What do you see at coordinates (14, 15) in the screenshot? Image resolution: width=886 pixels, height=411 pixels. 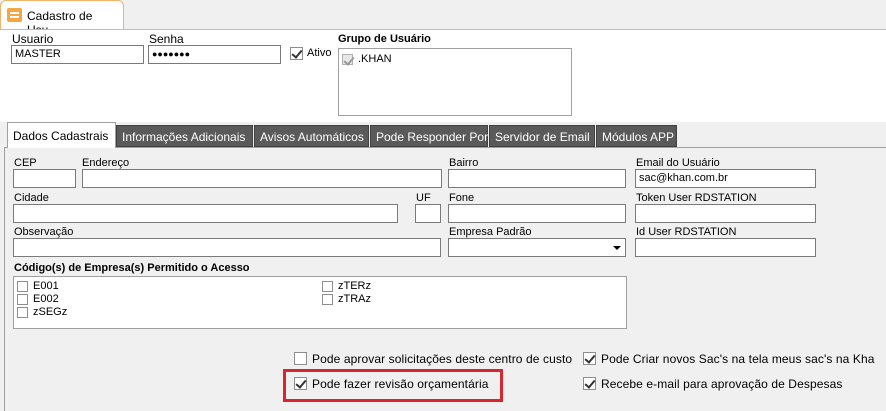 I see `form-icon` at bounding box center [14, 15].